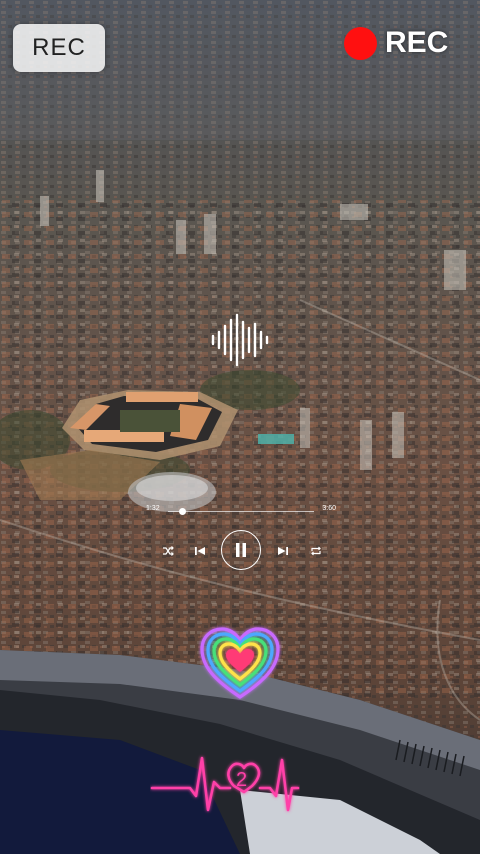 Image resolution: width=480 pixels, height=854 pixels. I want to click on playback-controls, so click(242, 551).